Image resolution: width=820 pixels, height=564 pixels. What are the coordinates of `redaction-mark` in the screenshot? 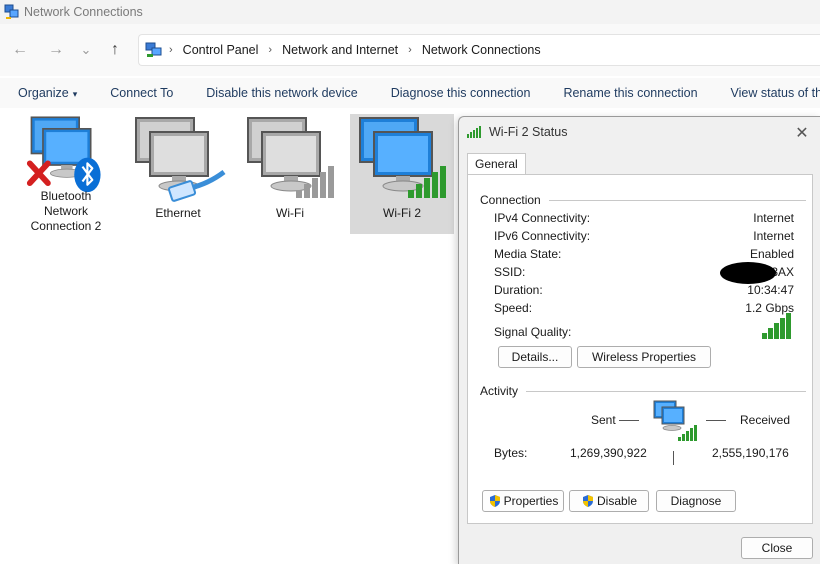 It's located at (748, 273).